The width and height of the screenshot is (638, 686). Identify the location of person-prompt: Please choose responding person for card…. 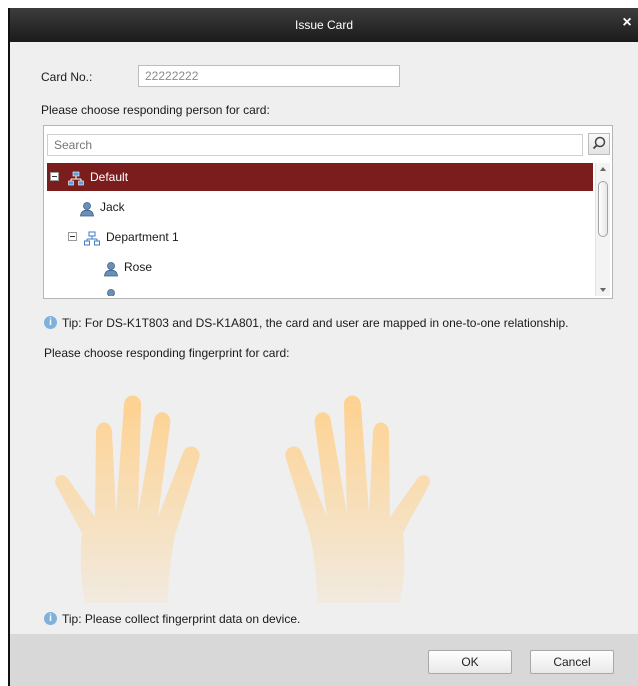
(155, 110).